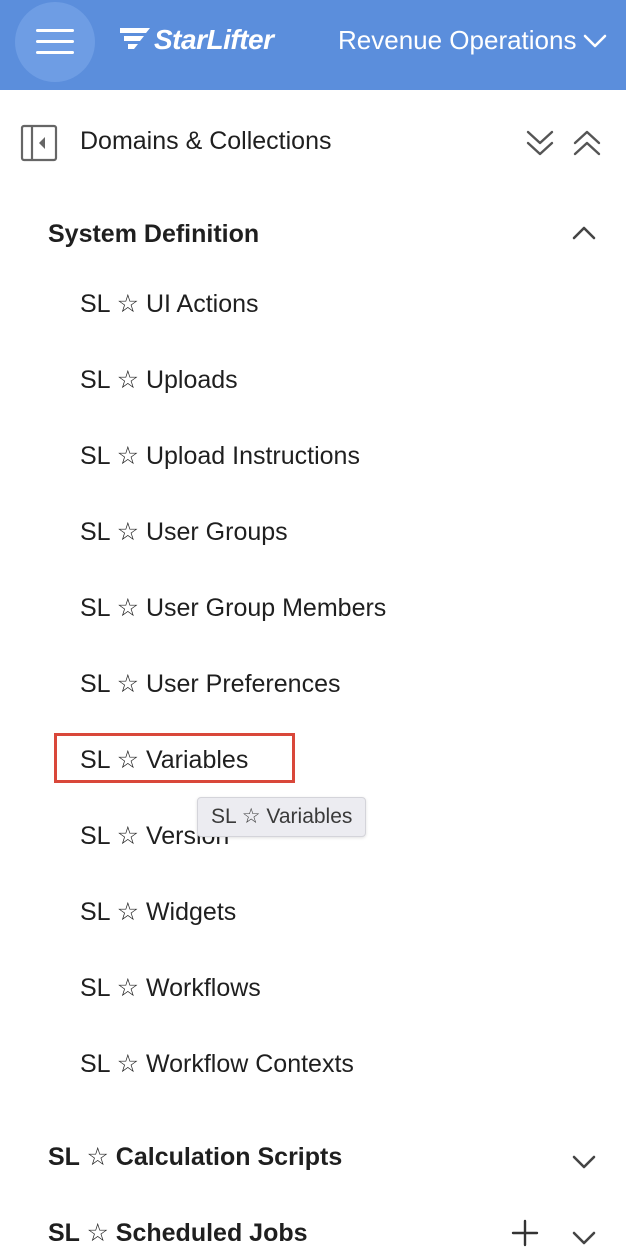  What do you see at coordinates (206, 141) in the screenshot?
I see `panel-title: Domains & Collections` at bounding box center [206, 141].